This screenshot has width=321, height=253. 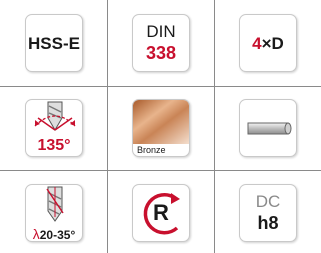 What do you see at coordinates (161, 31) in the screenshot?
I see `din-label: DIN` at bounding box center [161, 31].